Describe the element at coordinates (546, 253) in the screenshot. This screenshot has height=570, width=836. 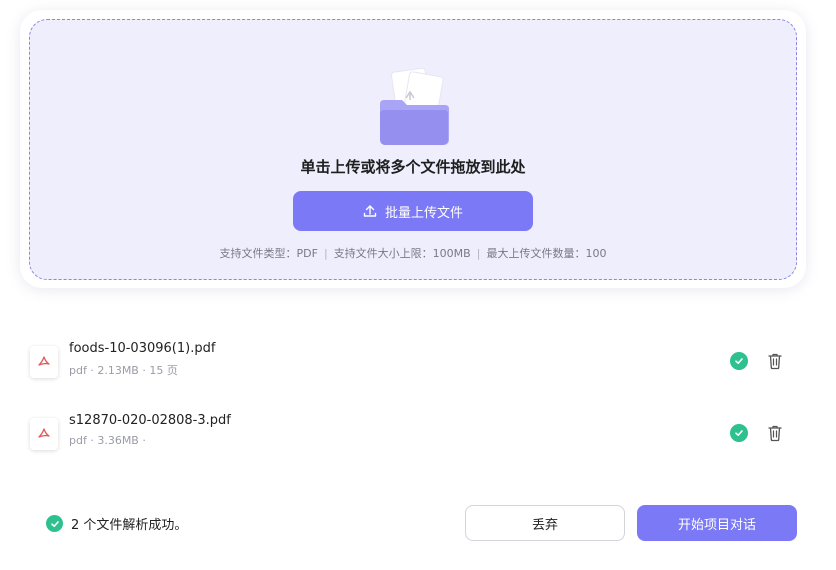
I see `max-file-count: 最大上传文件数量：100` at that location.